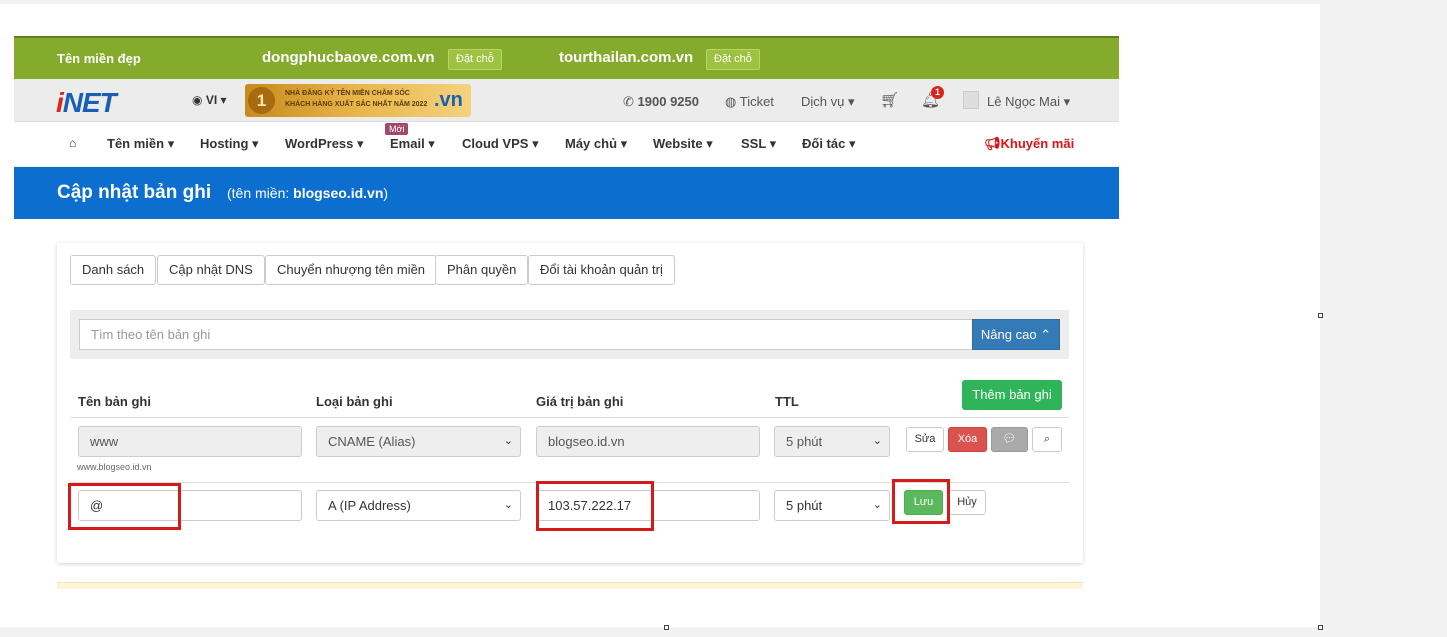 Image resolution: width=1447 pixels, height=637 pixels. What do you see at coordinates (197, 100) in the screenshot?
I see `globe-icon: ◉` at bounding box center [197, 100].